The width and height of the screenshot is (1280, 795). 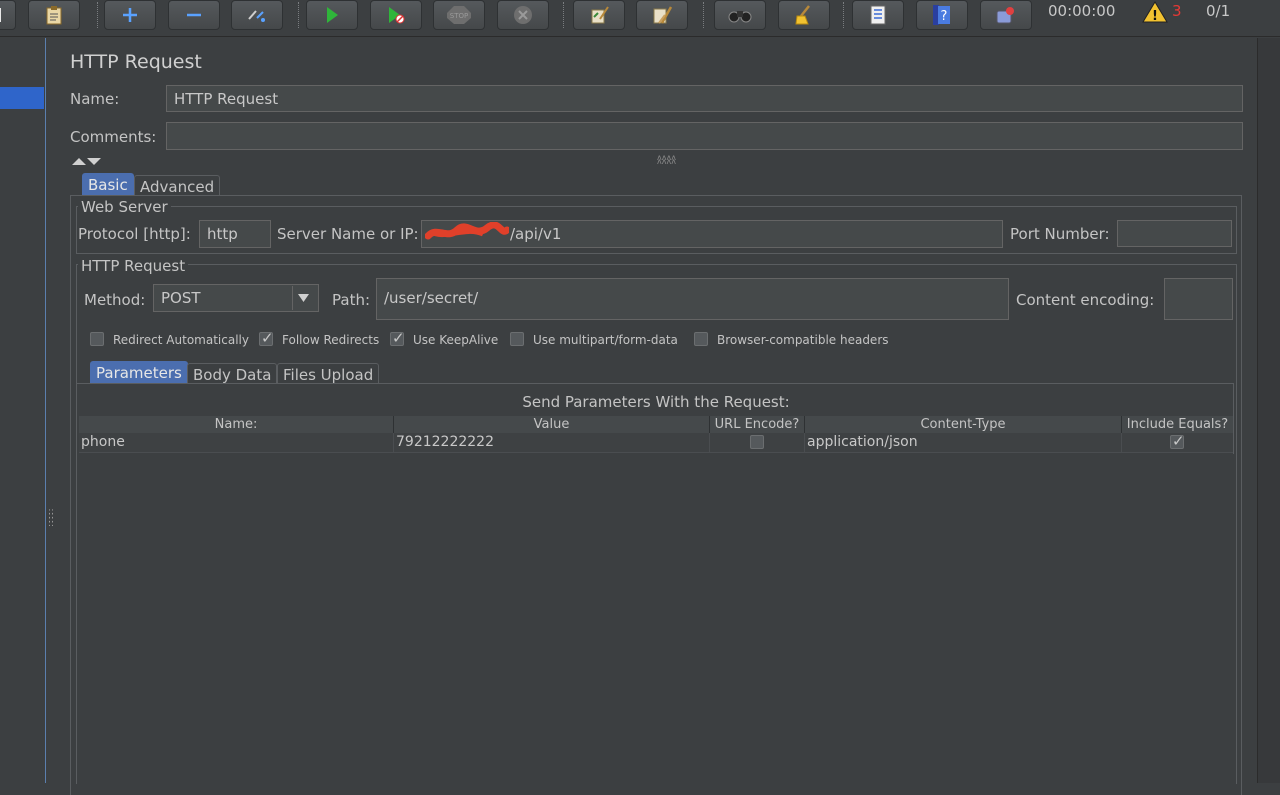 I want to click on tree-selected-item, so click(x=22, y=98).